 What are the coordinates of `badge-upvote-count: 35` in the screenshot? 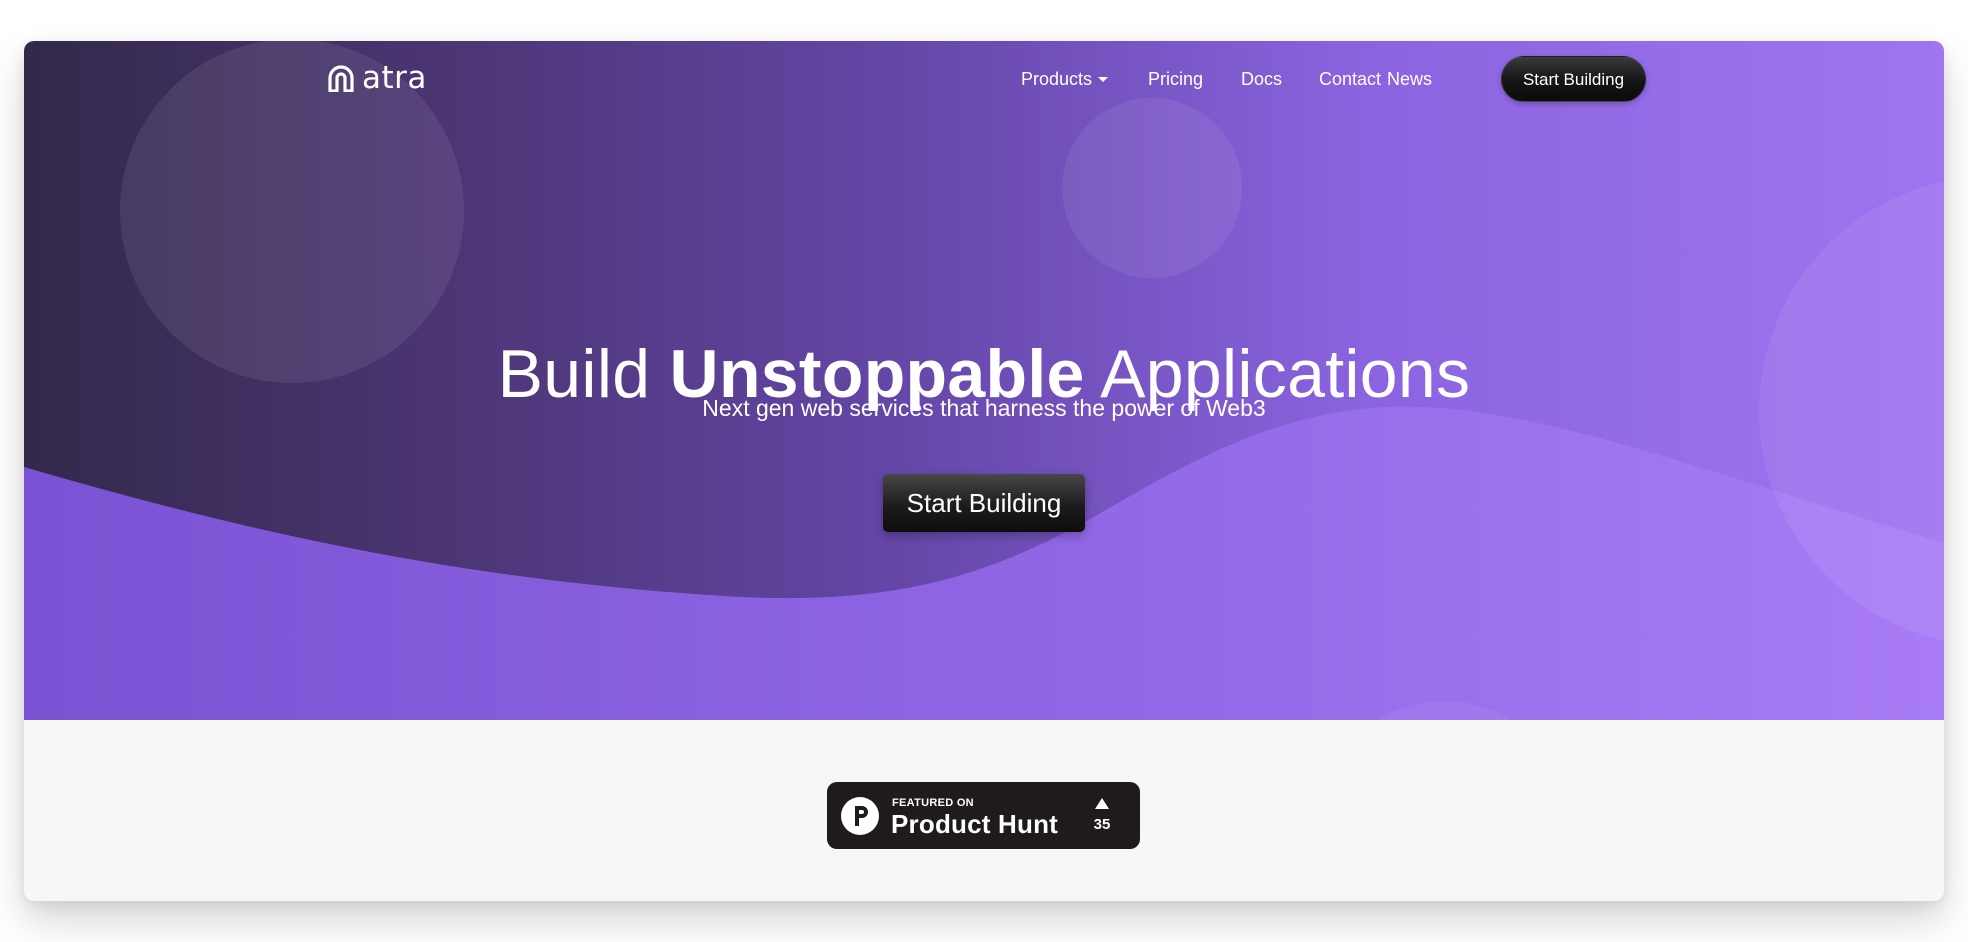 It's located at (1102, 824).